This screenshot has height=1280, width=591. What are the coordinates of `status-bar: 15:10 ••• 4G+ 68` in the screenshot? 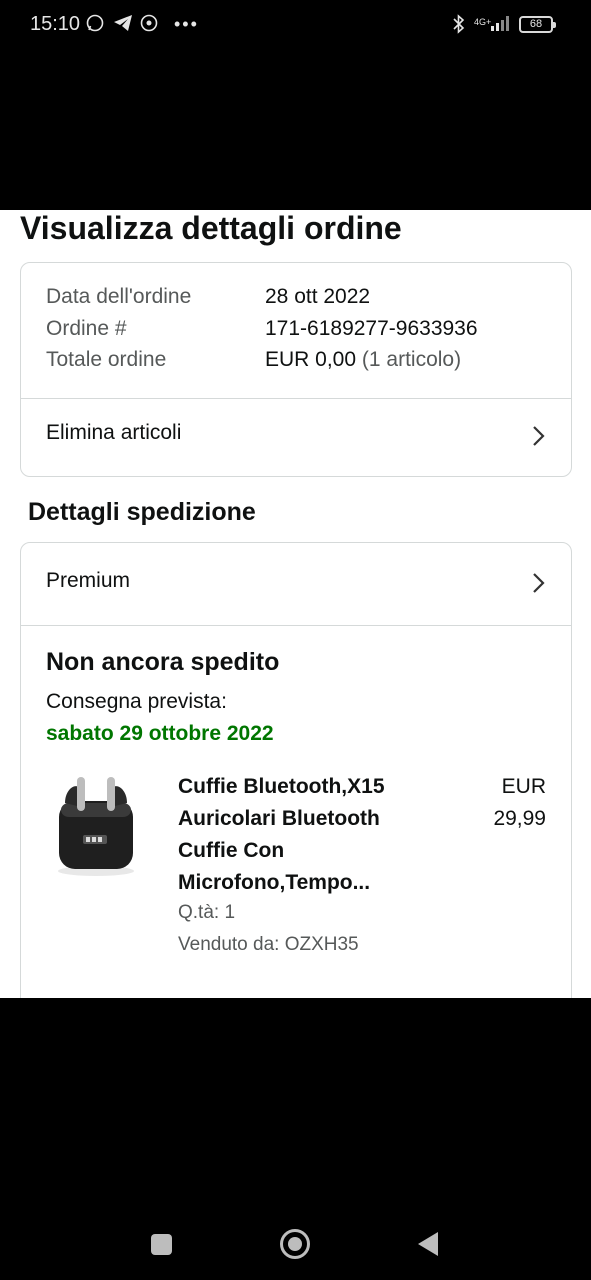 It's located at (295, 25).